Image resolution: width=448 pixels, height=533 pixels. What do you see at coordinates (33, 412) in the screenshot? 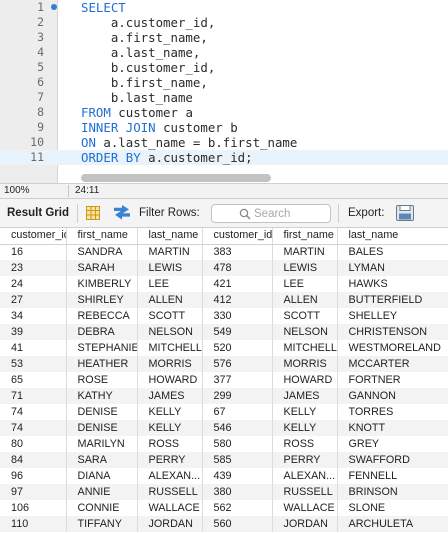
I see `table-cell: 74` at bounding box center [33, 412].